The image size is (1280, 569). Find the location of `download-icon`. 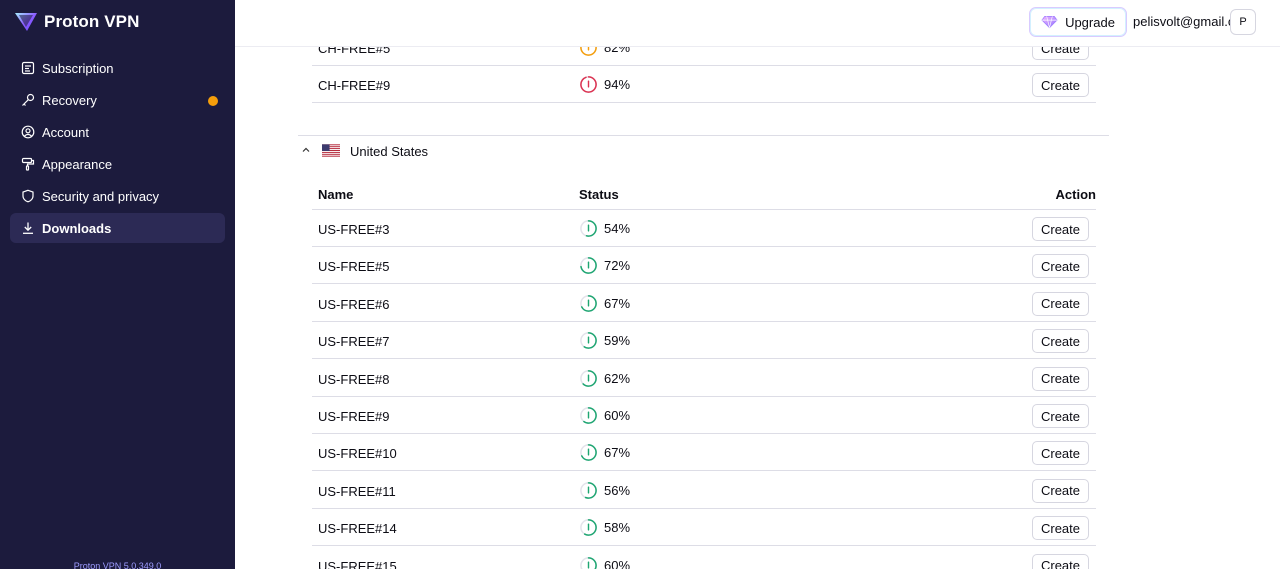

download-icon is located at coordinates (28, 228).